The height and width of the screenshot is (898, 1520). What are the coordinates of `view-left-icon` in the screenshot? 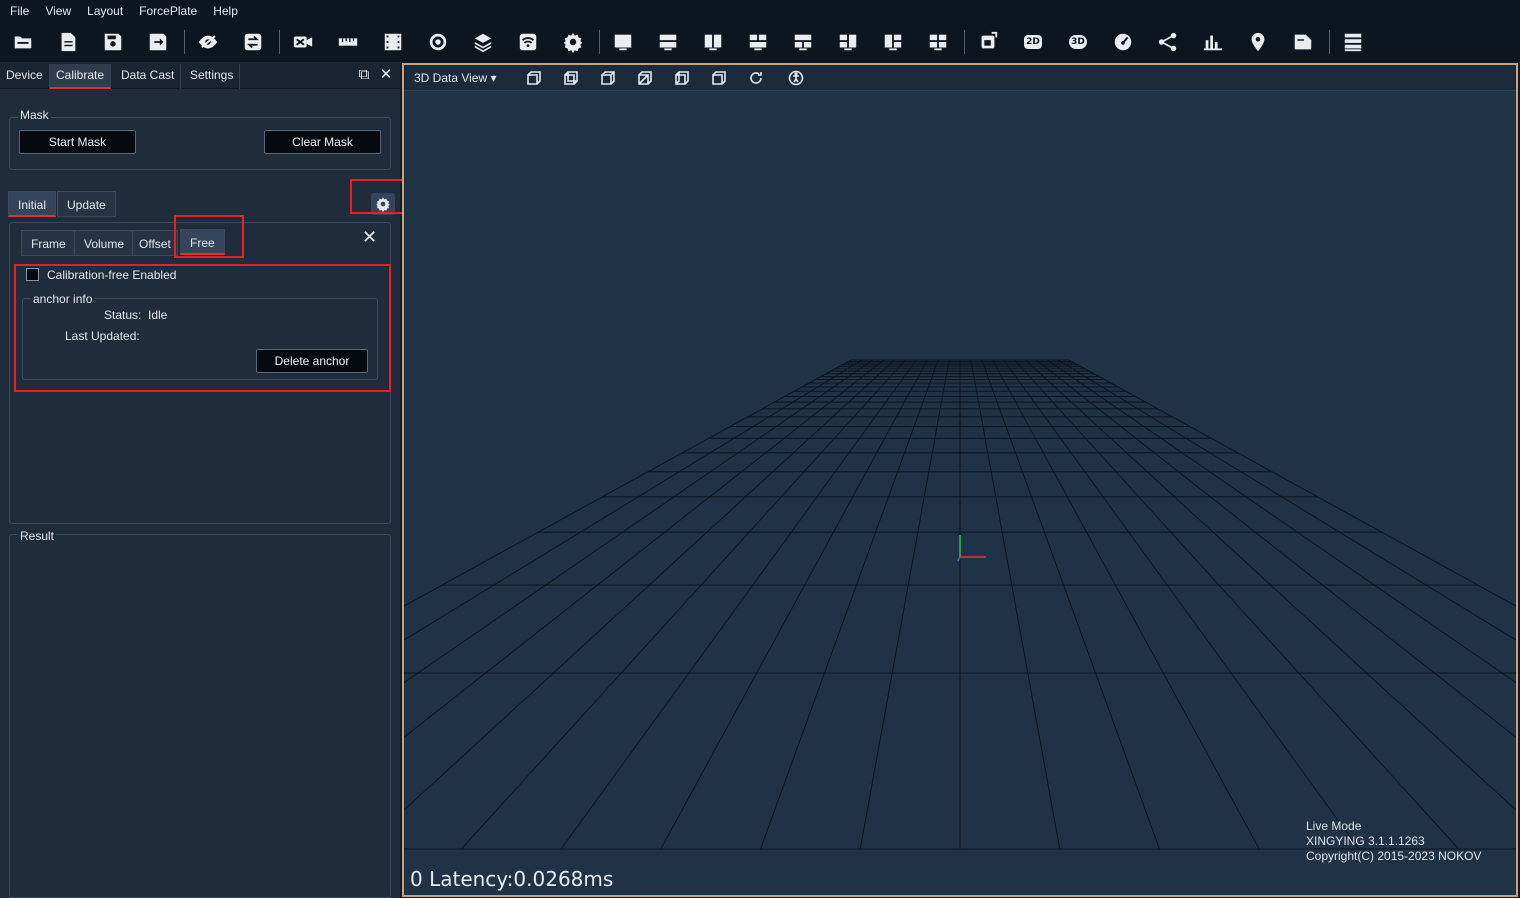 It's located at (682, 78).